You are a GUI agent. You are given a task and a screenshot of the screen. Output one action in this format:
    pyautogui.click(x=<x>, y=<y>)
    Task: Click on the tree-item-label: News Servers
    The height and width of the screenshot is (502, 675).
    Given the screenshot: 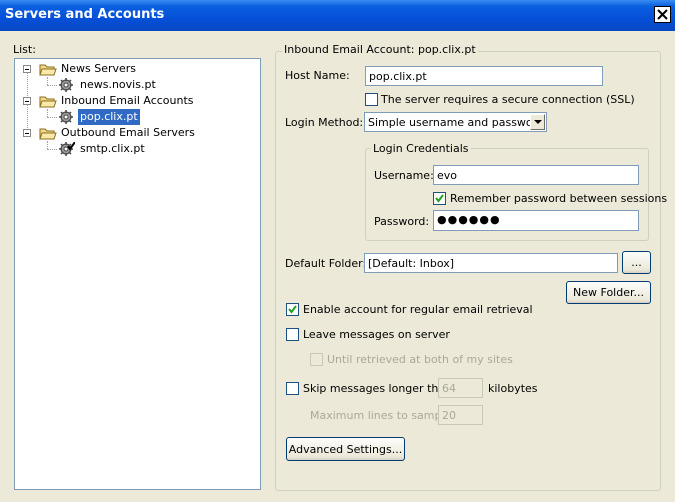 What is the action you would take?
    pyautogui.click(x=99, y=68)
    